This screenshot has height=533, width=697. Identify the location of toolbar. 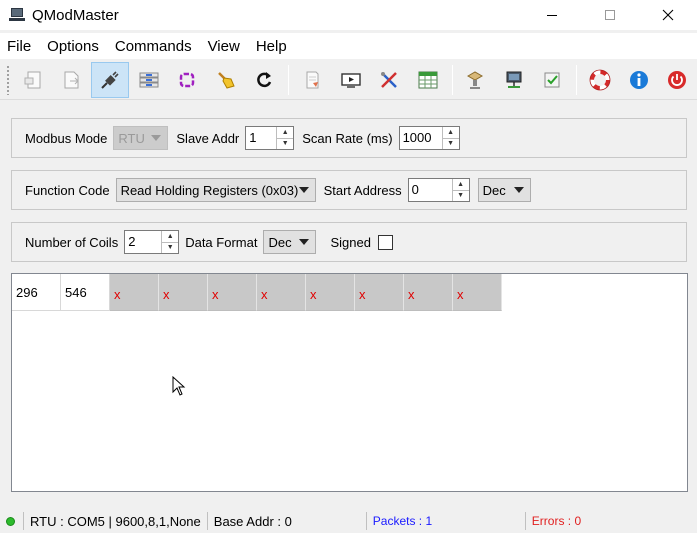
(348, 80).